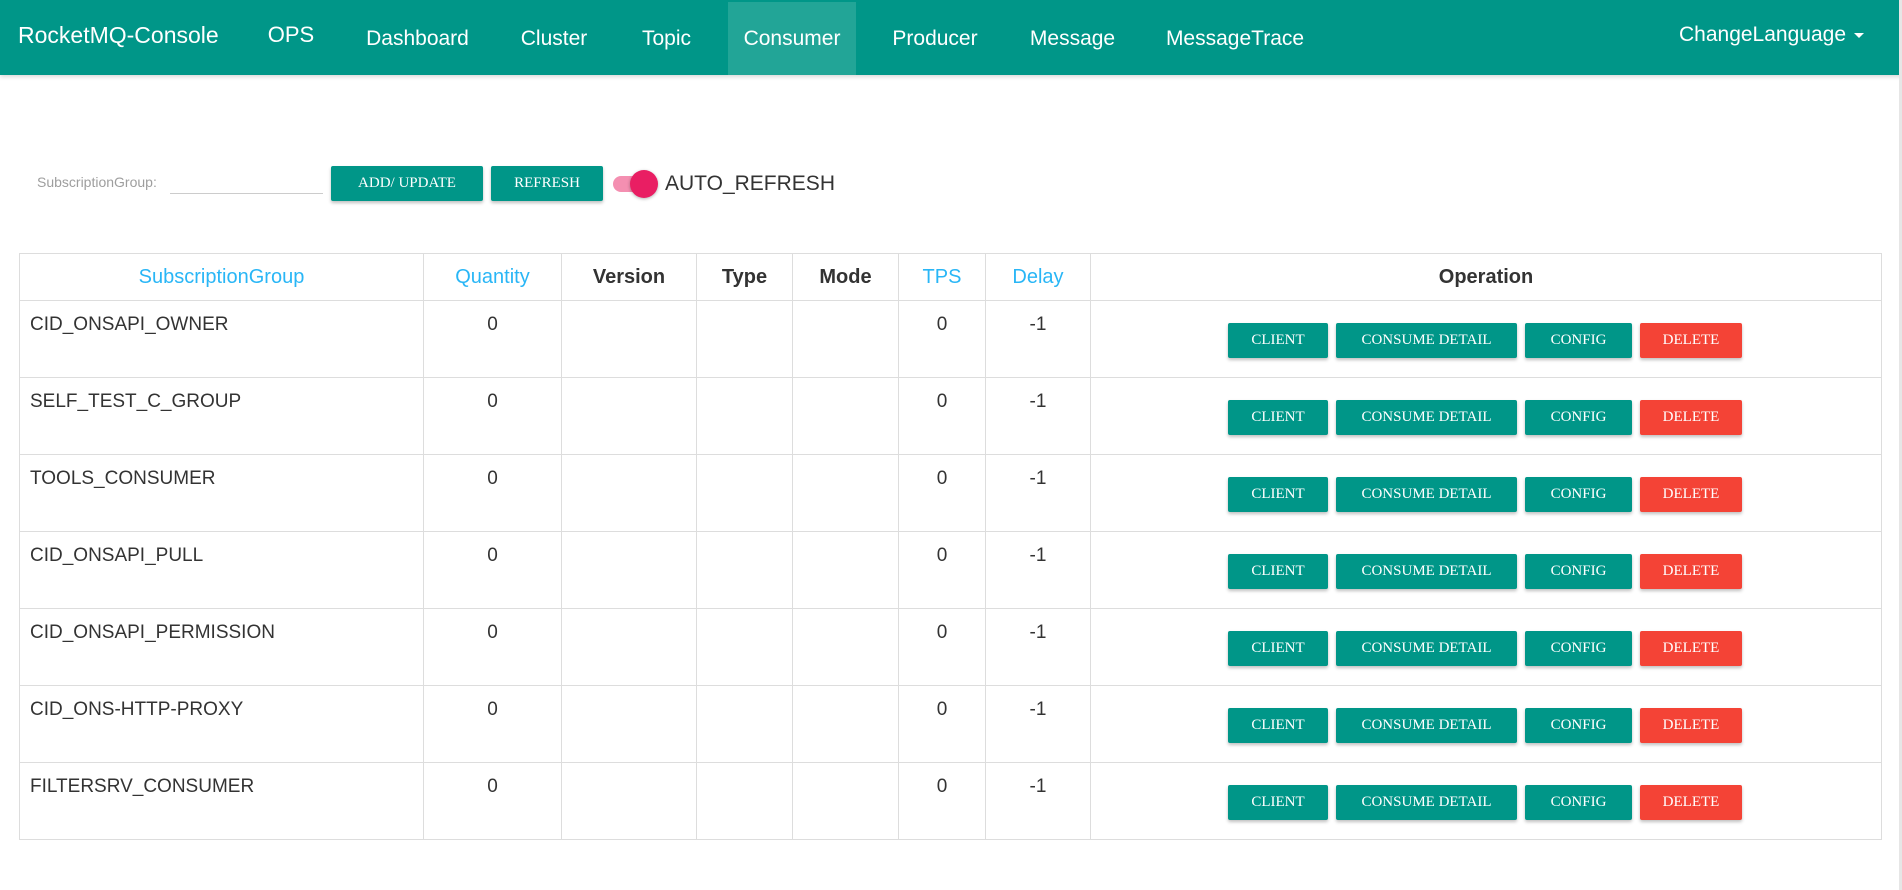 This screenshot has width=1902, height=890. What do you see at coordinates (291, 36) in the screenshot?
I see `nav-item-ops: OPS` at bounding box center [291, 36].